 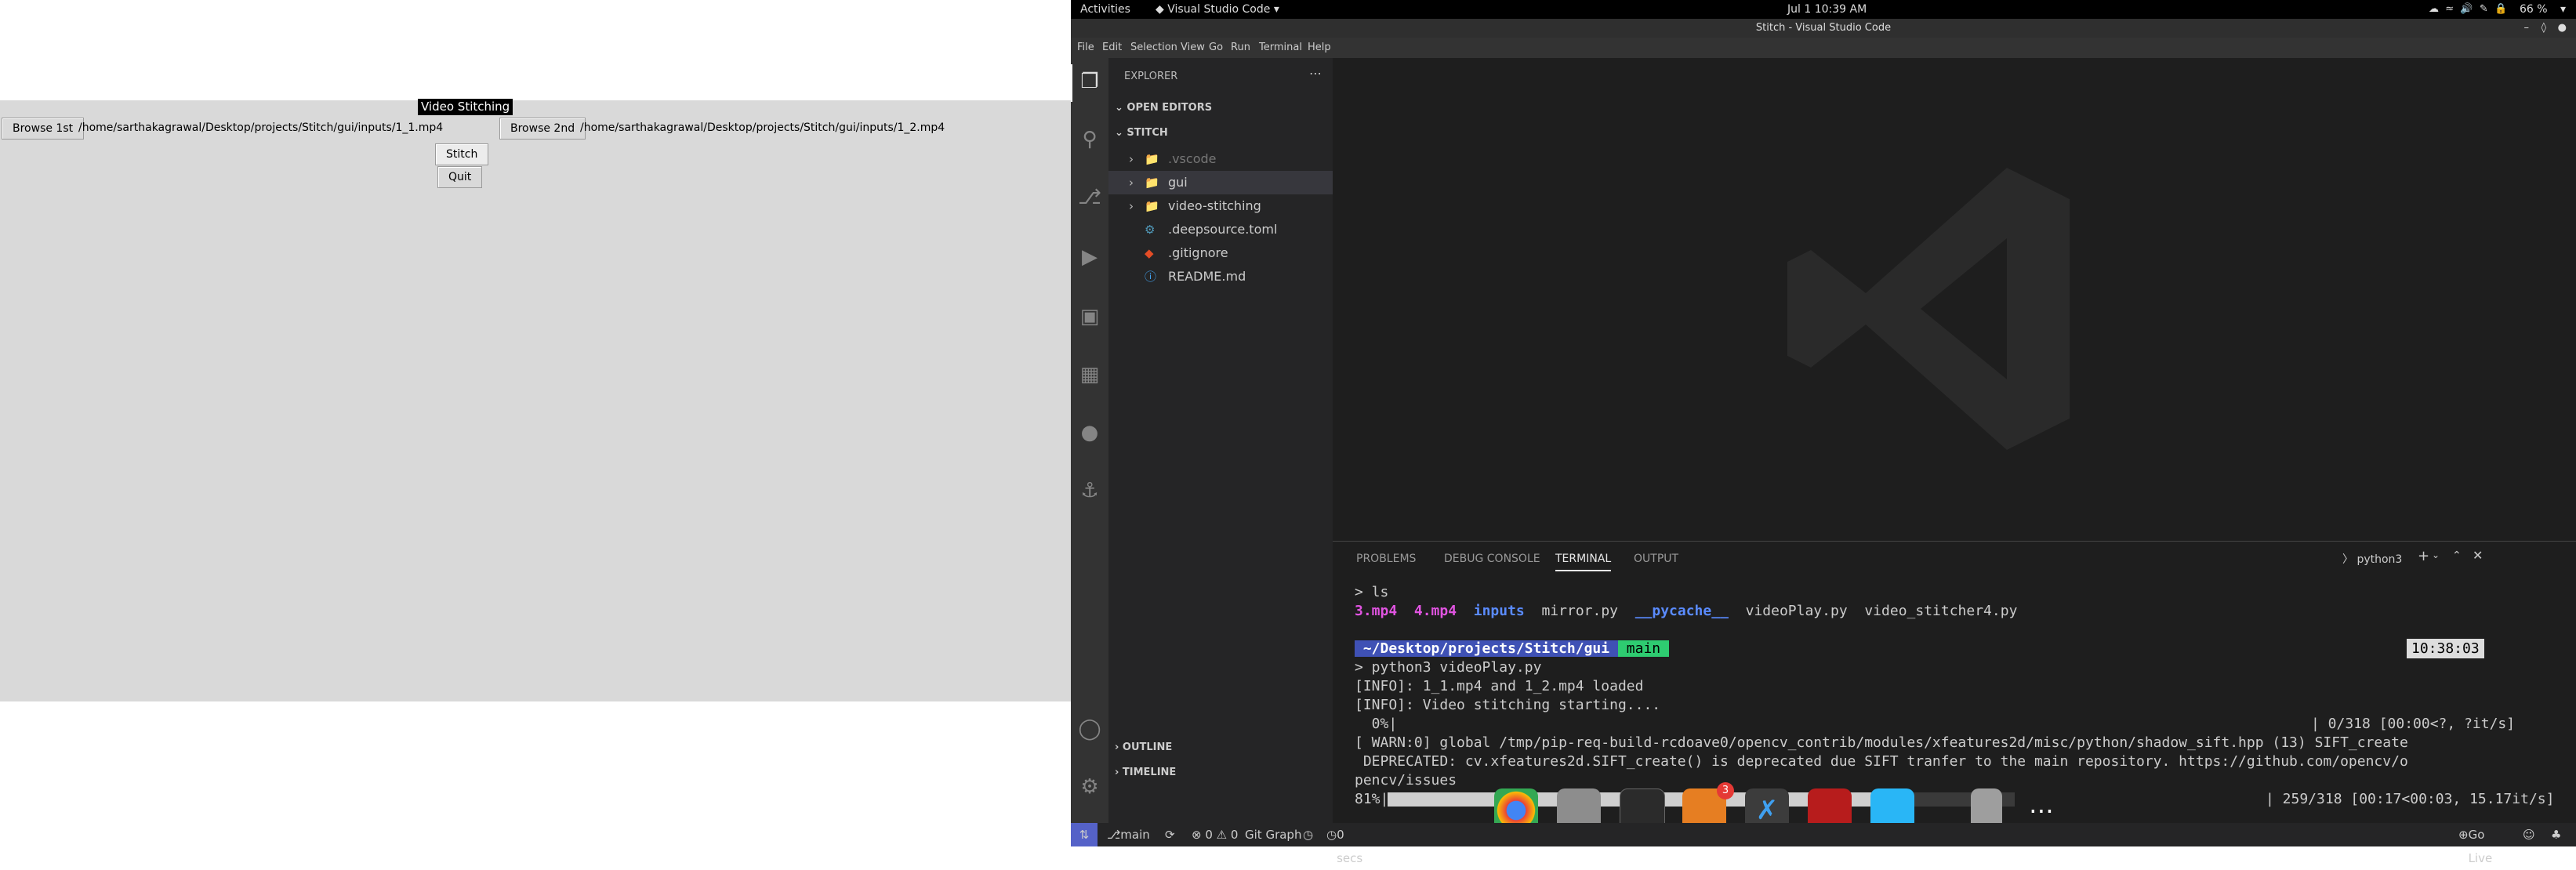 What do you see at coordinates (1144, 747) in the screenshot?
I see `outline-section: › OUTLINE` at bounding box center [1144, 747].